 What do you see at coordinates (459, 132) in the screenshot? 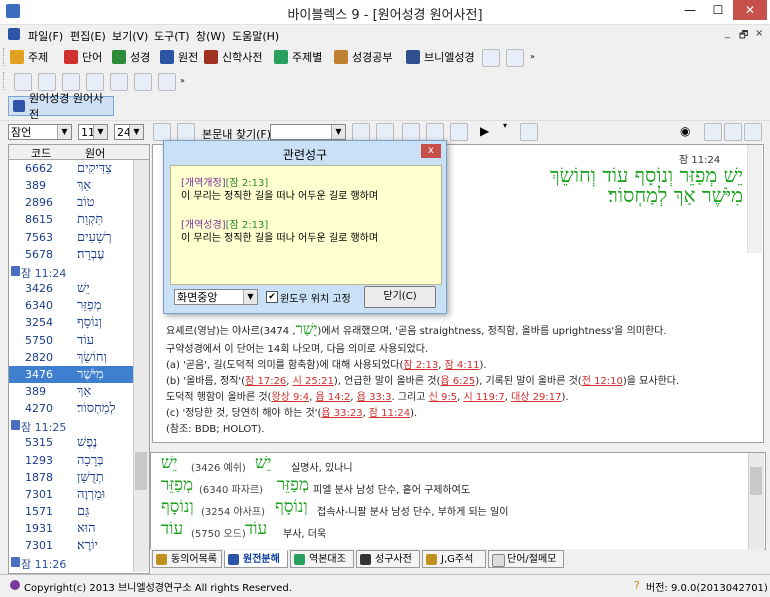
I see `books-icon` at bounding box center [459, 132].